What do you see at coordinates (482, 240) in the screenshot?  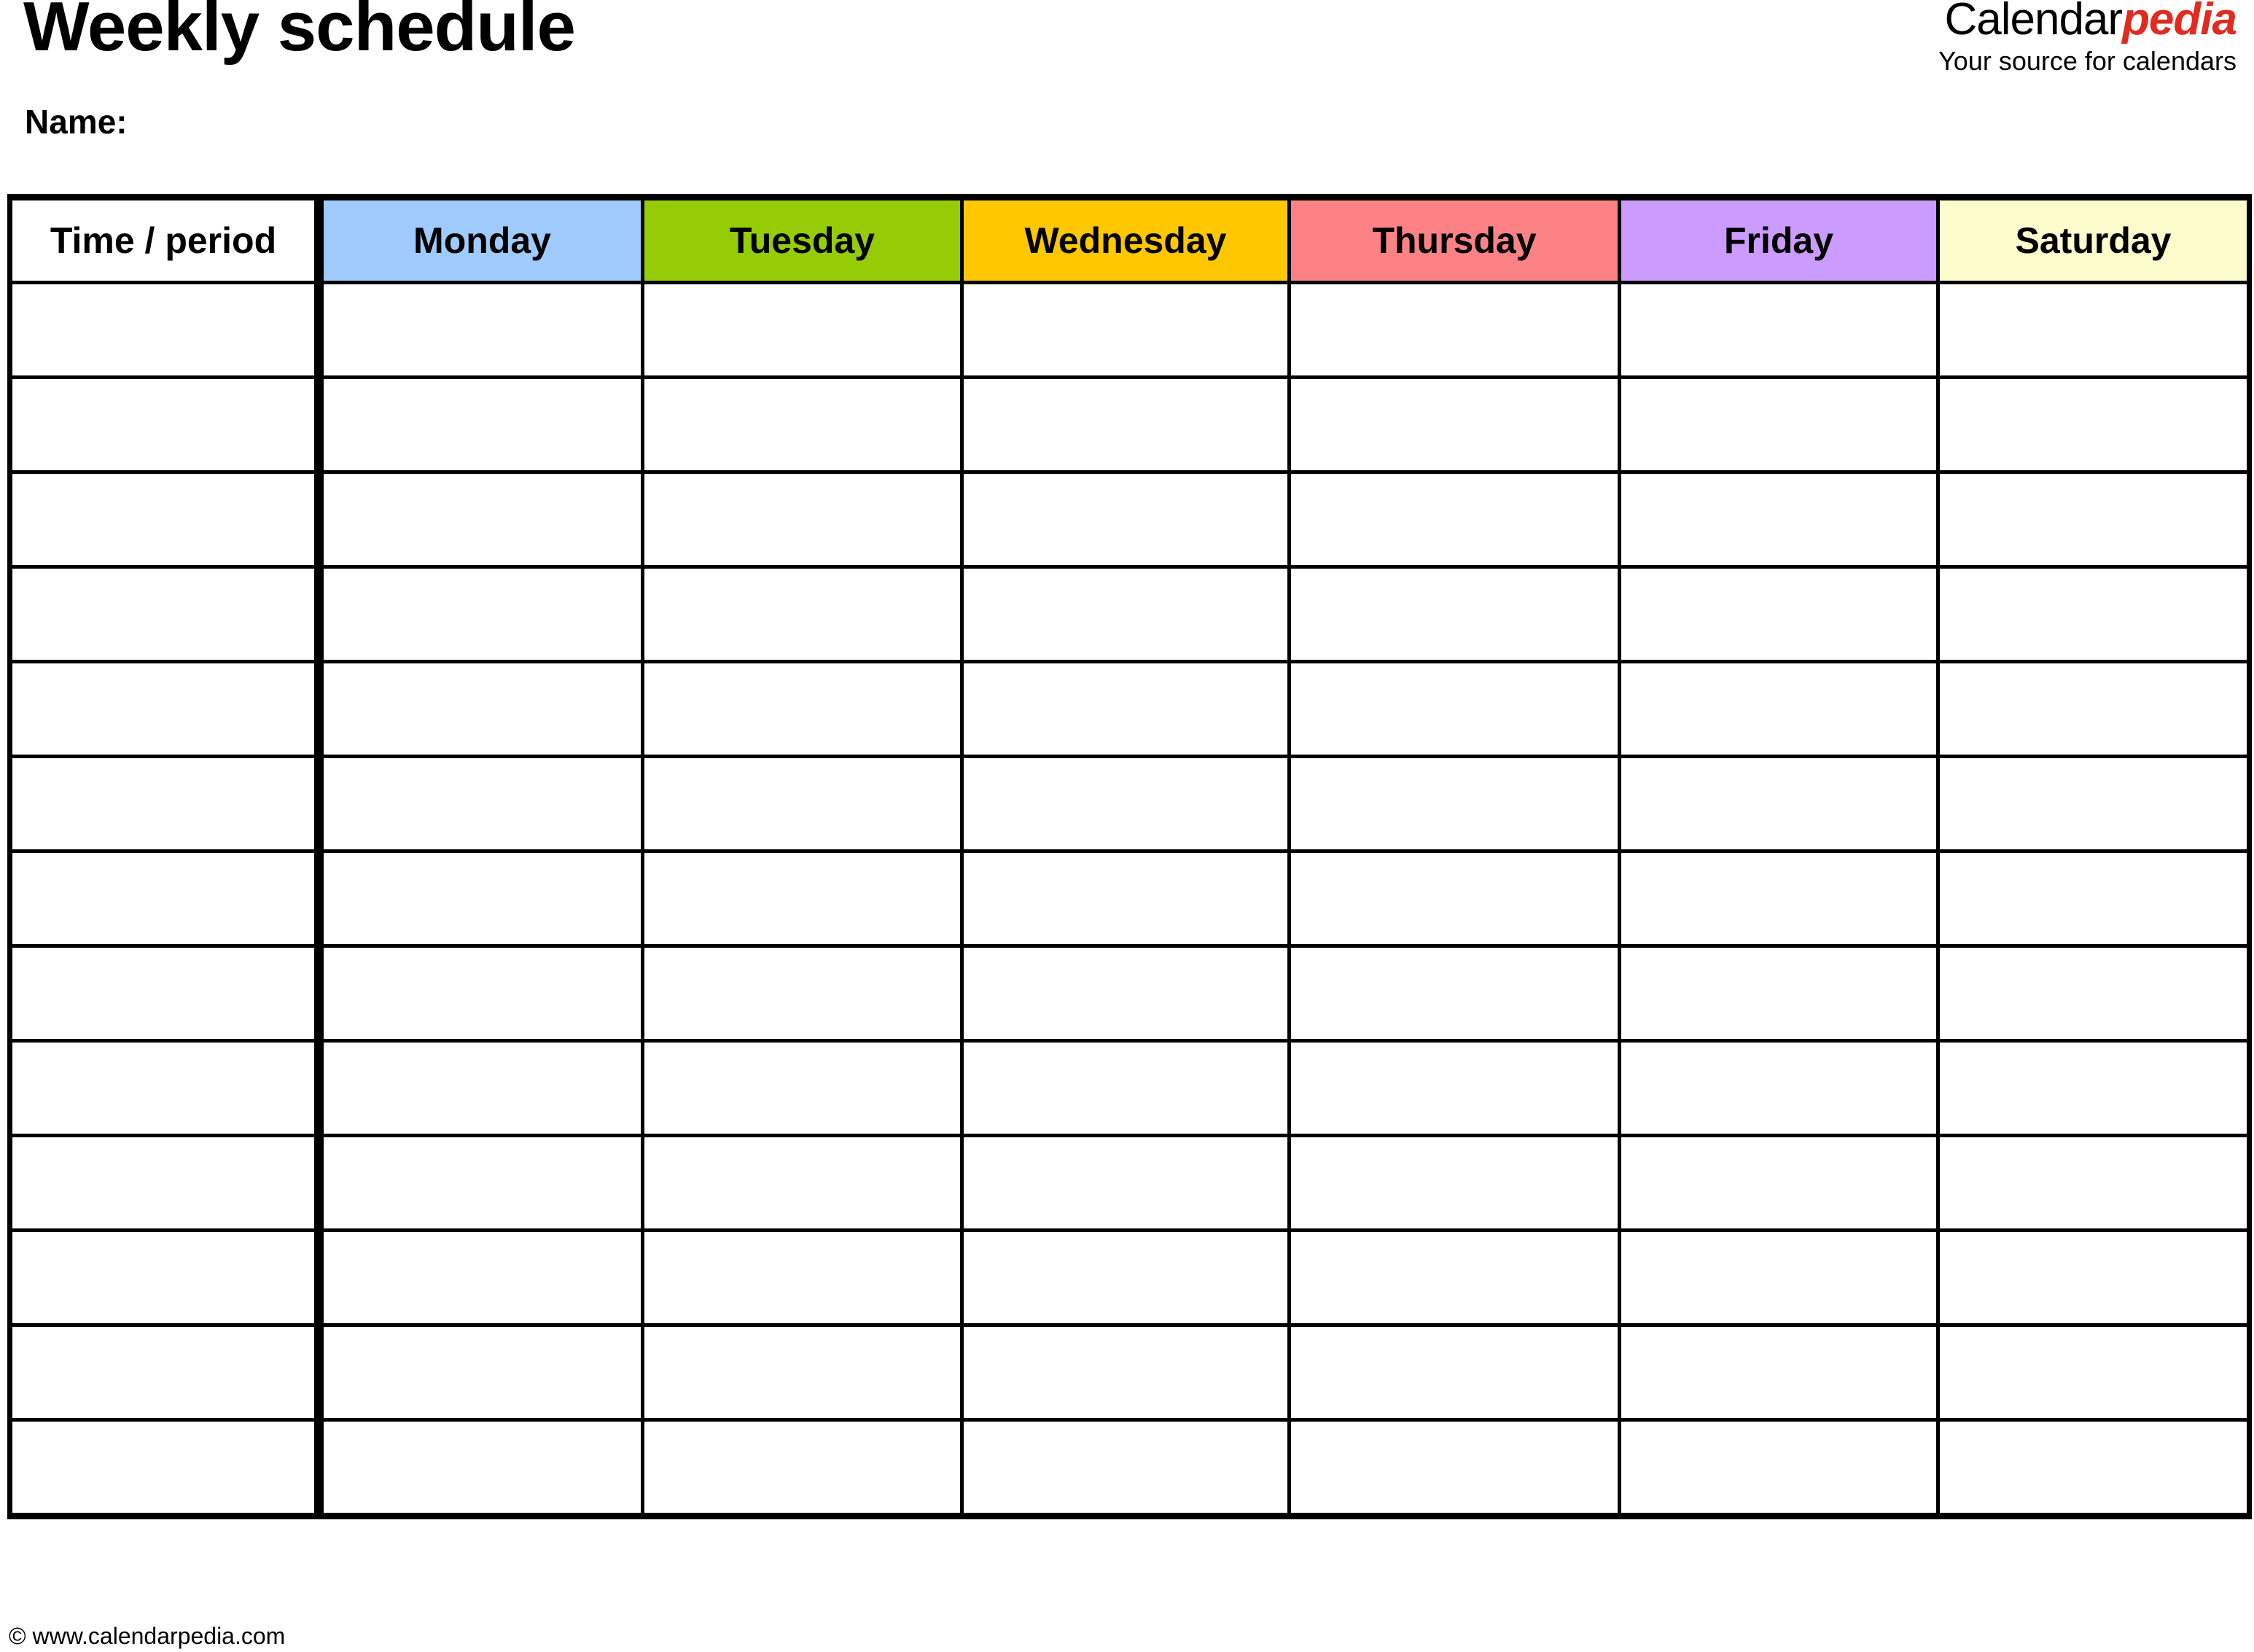 I see `column-header-monday: Monday` at bounding box center [482, 240].